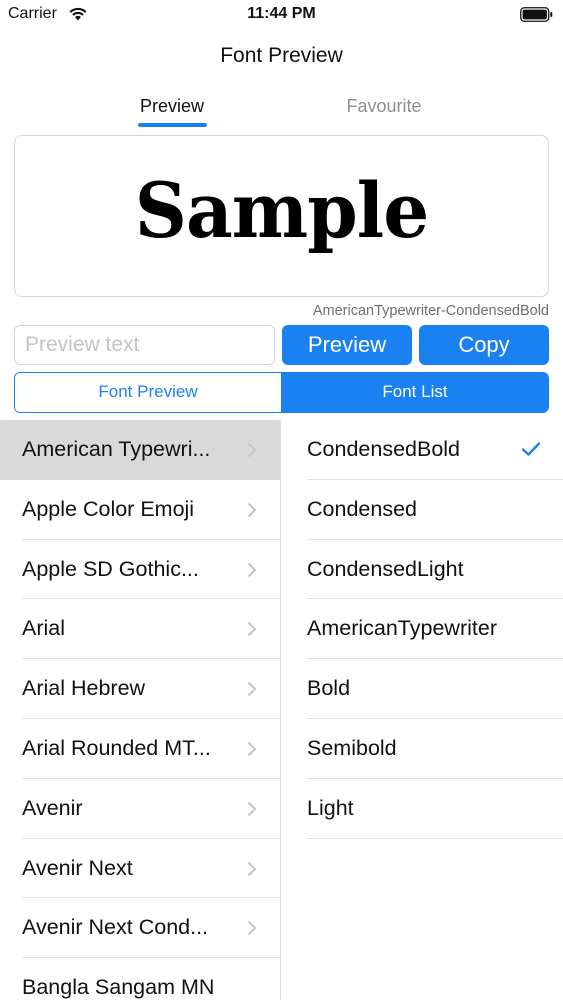 This screenshot has height=1000, width=563. What do you see at coordinates (44, 628) in the screenshot?
I see `font-family-label: Arial` at bounding box center [44, 628].